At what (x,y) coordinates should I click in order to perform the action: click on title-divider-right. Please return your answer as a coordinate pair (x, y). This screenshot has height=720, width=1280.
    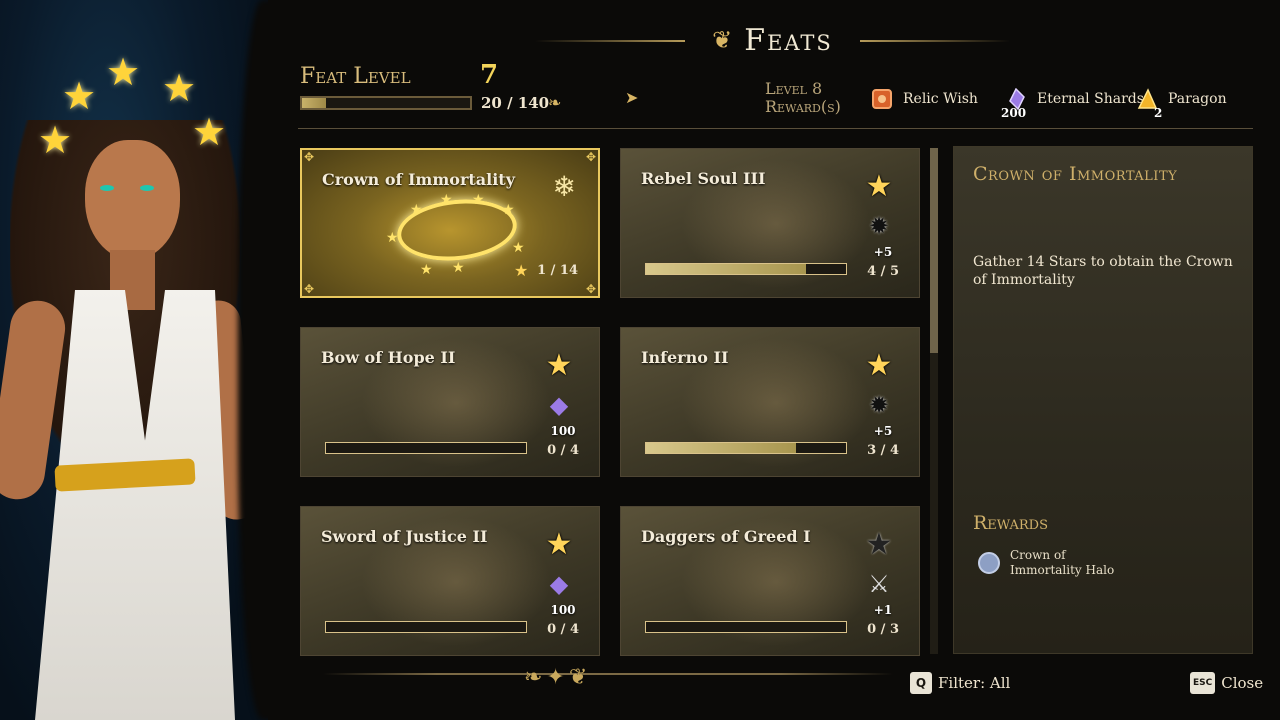
    Looking at the image, I should click on (935, 41).